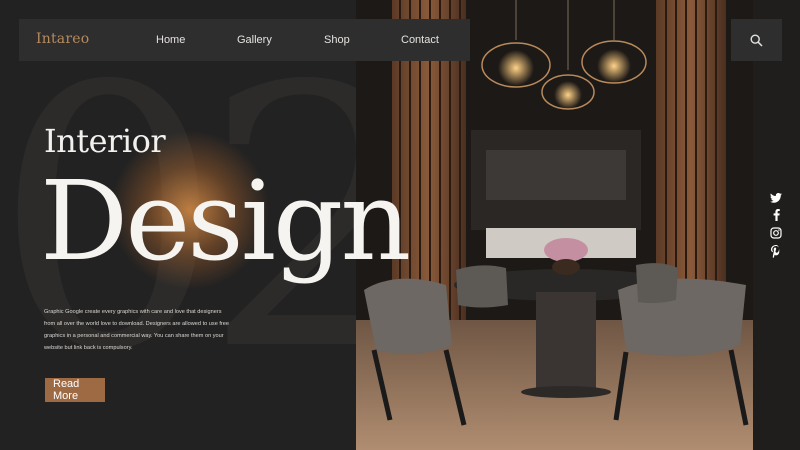 This screenshot has width=800, height=450. What do you see at coordinates (75, 390) in the screenshot?
I see `read-more-button: Read More` at bounding box center [75, 390].